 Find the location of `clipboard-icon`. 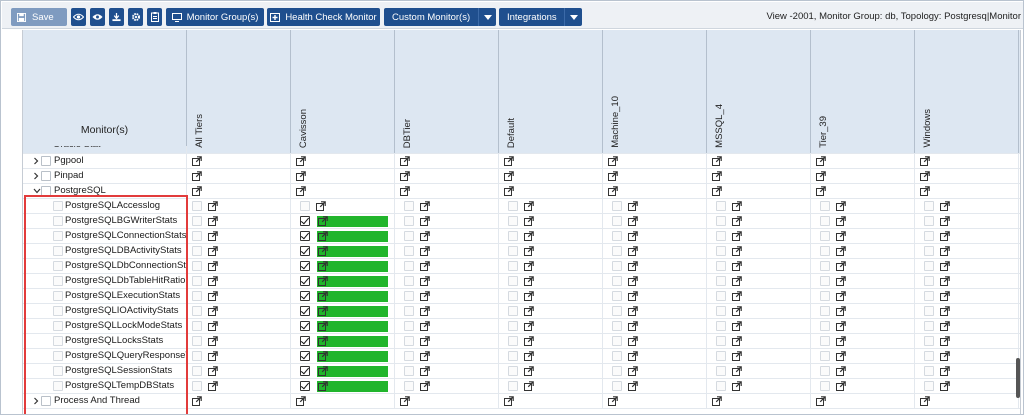

clipboard-icon is located at coordinates (154, 17).